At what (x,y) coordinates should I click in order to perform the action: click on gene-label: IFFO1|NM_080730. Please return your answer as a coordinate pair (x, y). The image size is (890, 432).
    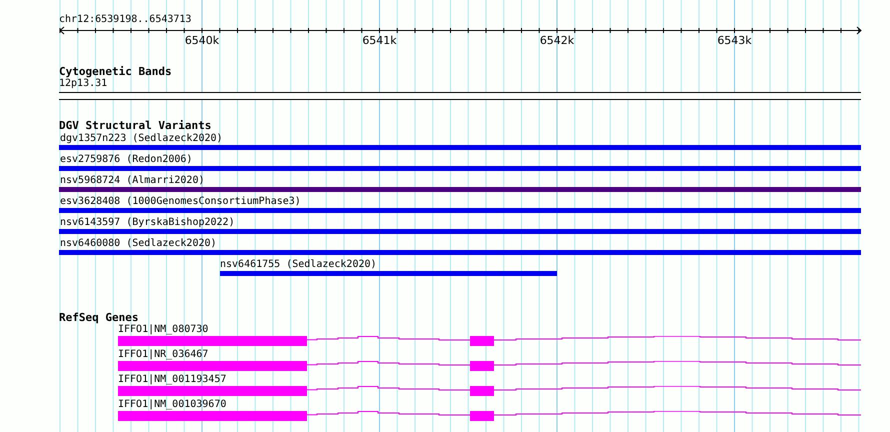
    Looking at the image, I should click on (164, 330).